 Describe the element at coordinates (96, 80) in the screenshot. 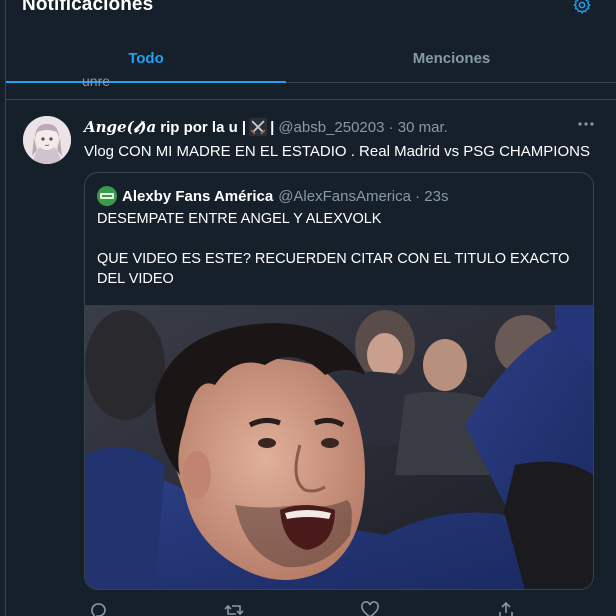

I see `previous-notification-snippet: unre` at that location.